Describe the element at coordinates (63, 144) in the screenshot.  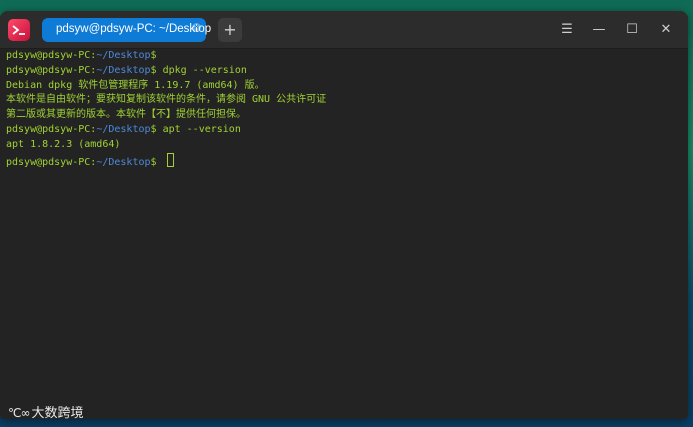
I see `output-text: apt 1.8.2.3 (amd64)` at that location.